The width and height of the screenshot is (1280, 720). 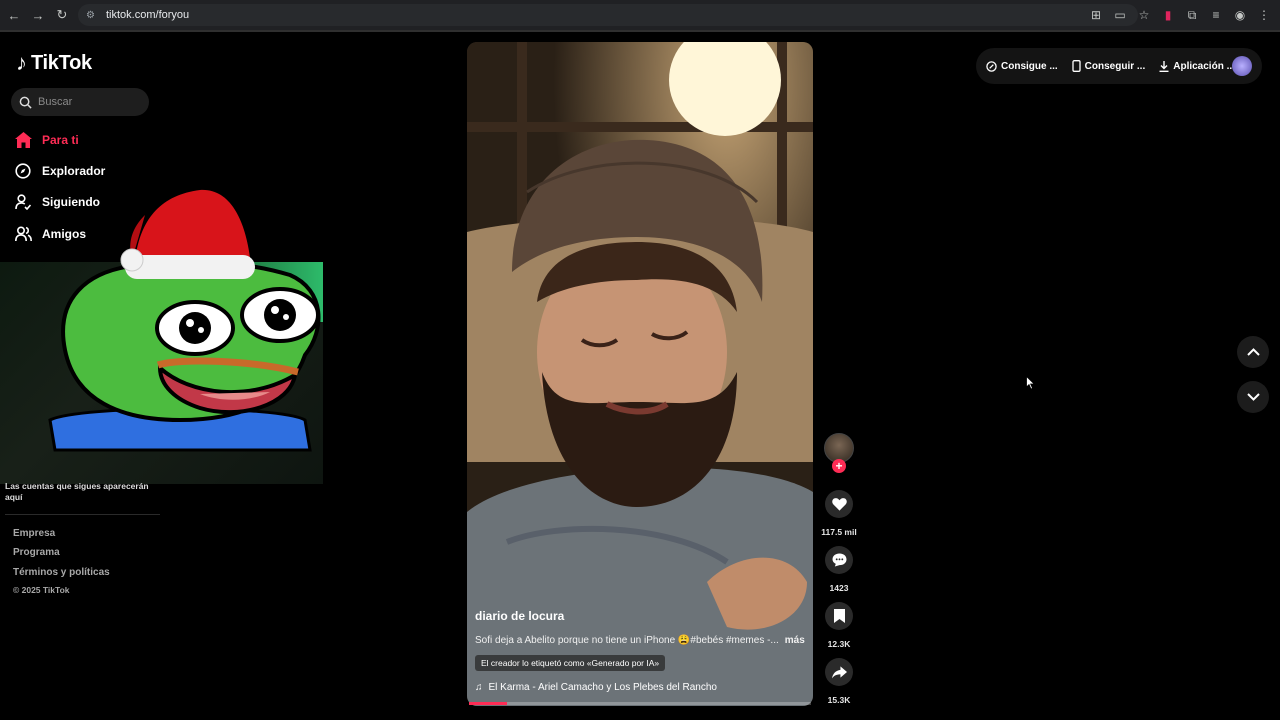 I want to click on share-icon, so click(x=839, y=671).